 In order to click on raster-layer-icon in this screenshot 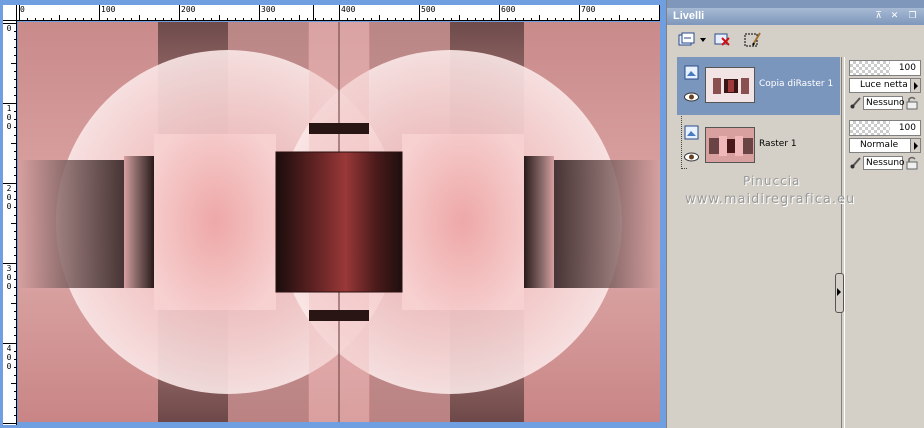, I will do `click(691, 72)`.